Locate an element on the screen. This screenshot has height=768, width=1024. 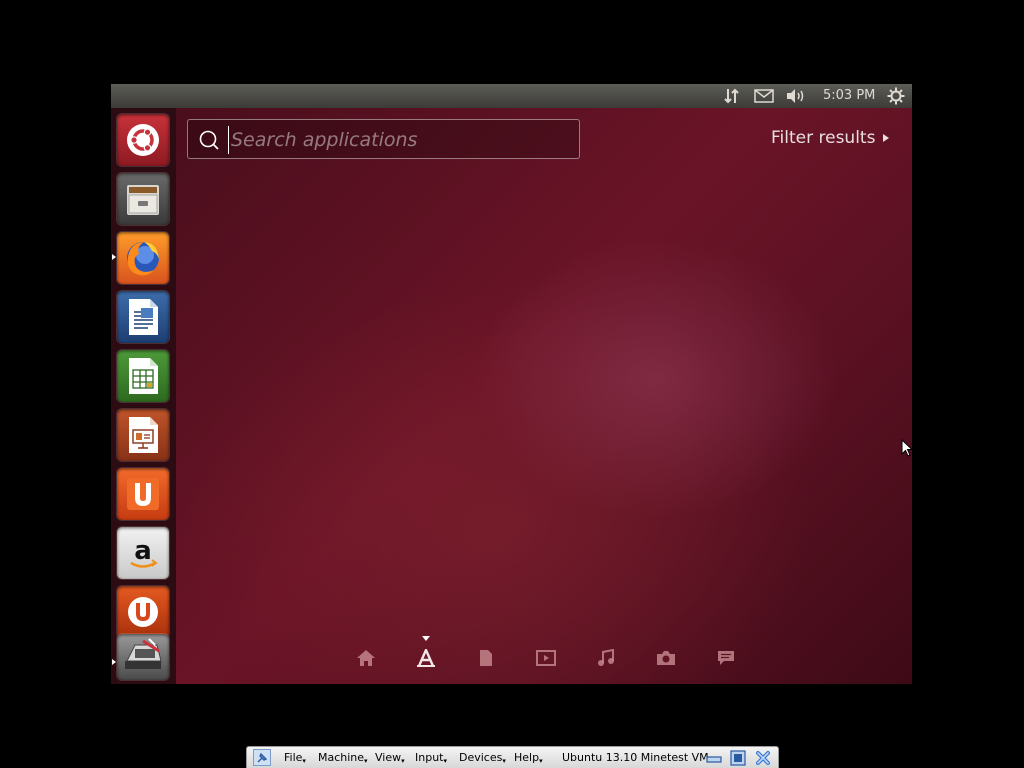
lens-files is located at coordinates (486, 658).